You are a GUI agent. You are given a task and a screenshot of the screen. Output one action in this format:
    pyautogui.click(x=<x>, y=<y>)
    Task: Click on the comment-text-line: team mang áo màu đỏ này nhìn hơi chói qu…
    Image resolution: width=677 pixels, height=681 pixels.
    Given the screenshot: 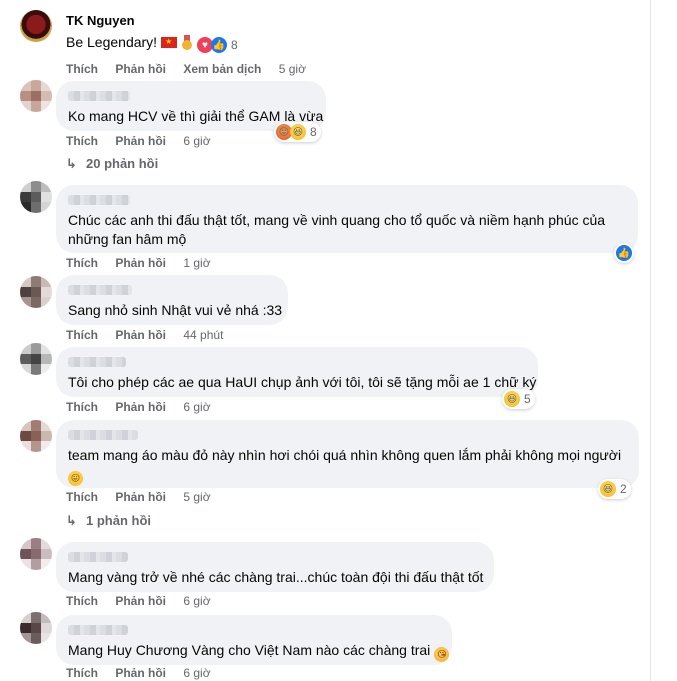 What is the action you would take?
    pyautogui.click(x=345, y=455)
    